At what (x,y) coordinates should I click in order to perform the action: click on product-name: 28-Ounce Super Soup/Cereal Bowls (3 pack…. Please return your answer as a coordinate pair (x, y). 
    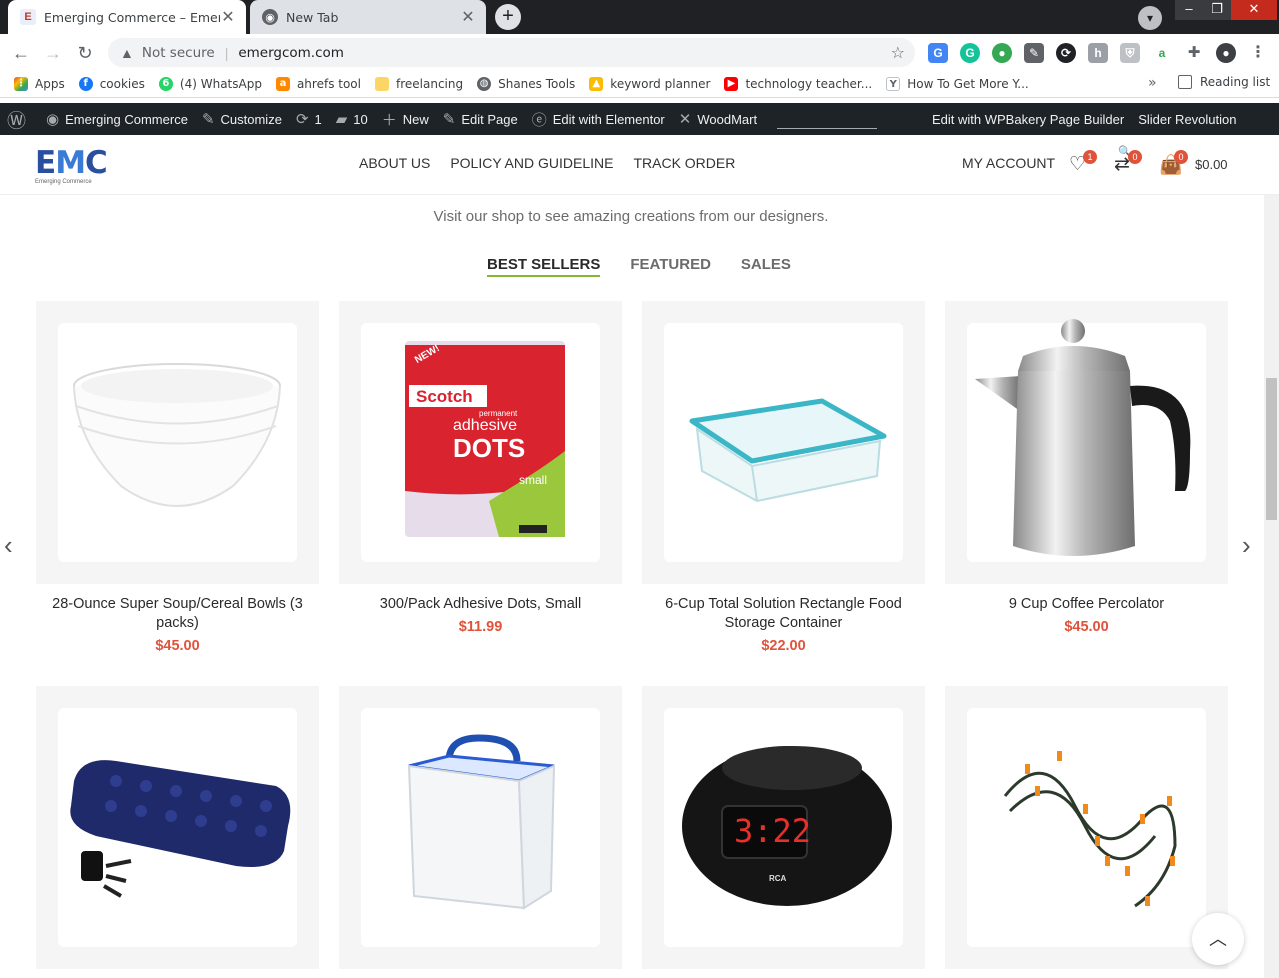
    Looking at the image, I should click on (177, 614).